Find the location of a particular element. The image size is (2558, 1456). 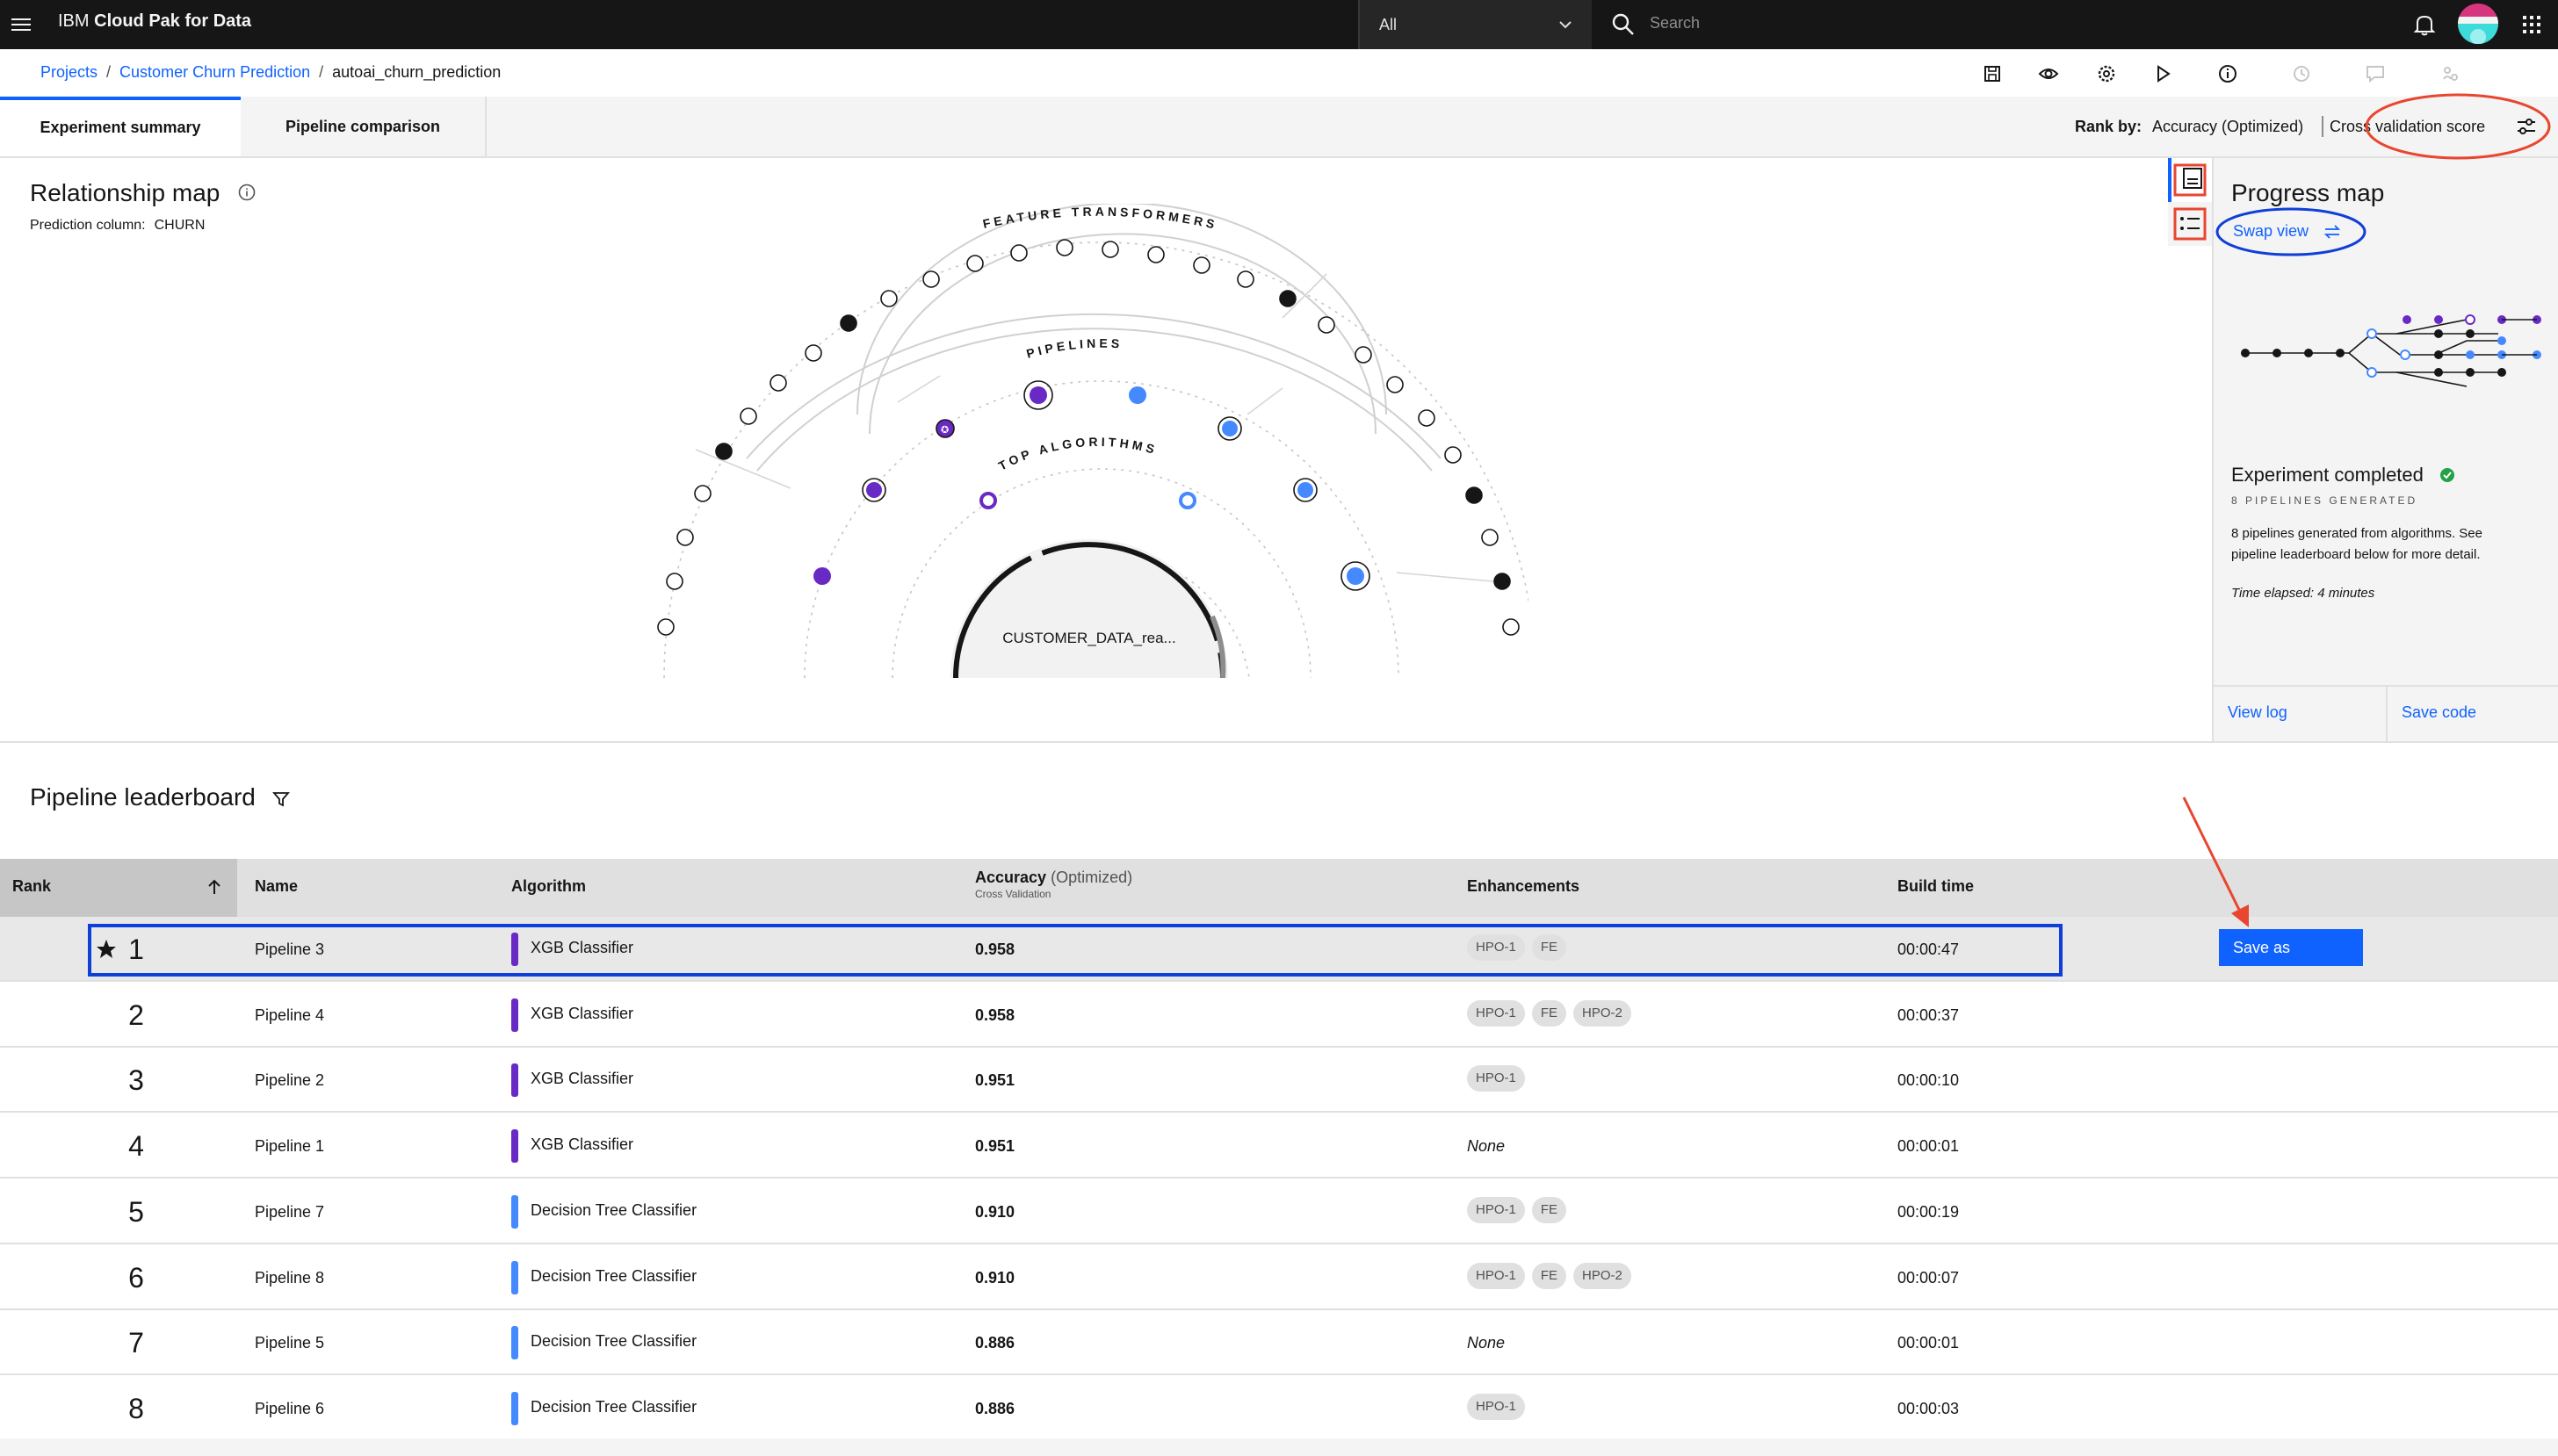

hamburger-menu-icon is located at coordinates (21, 24).